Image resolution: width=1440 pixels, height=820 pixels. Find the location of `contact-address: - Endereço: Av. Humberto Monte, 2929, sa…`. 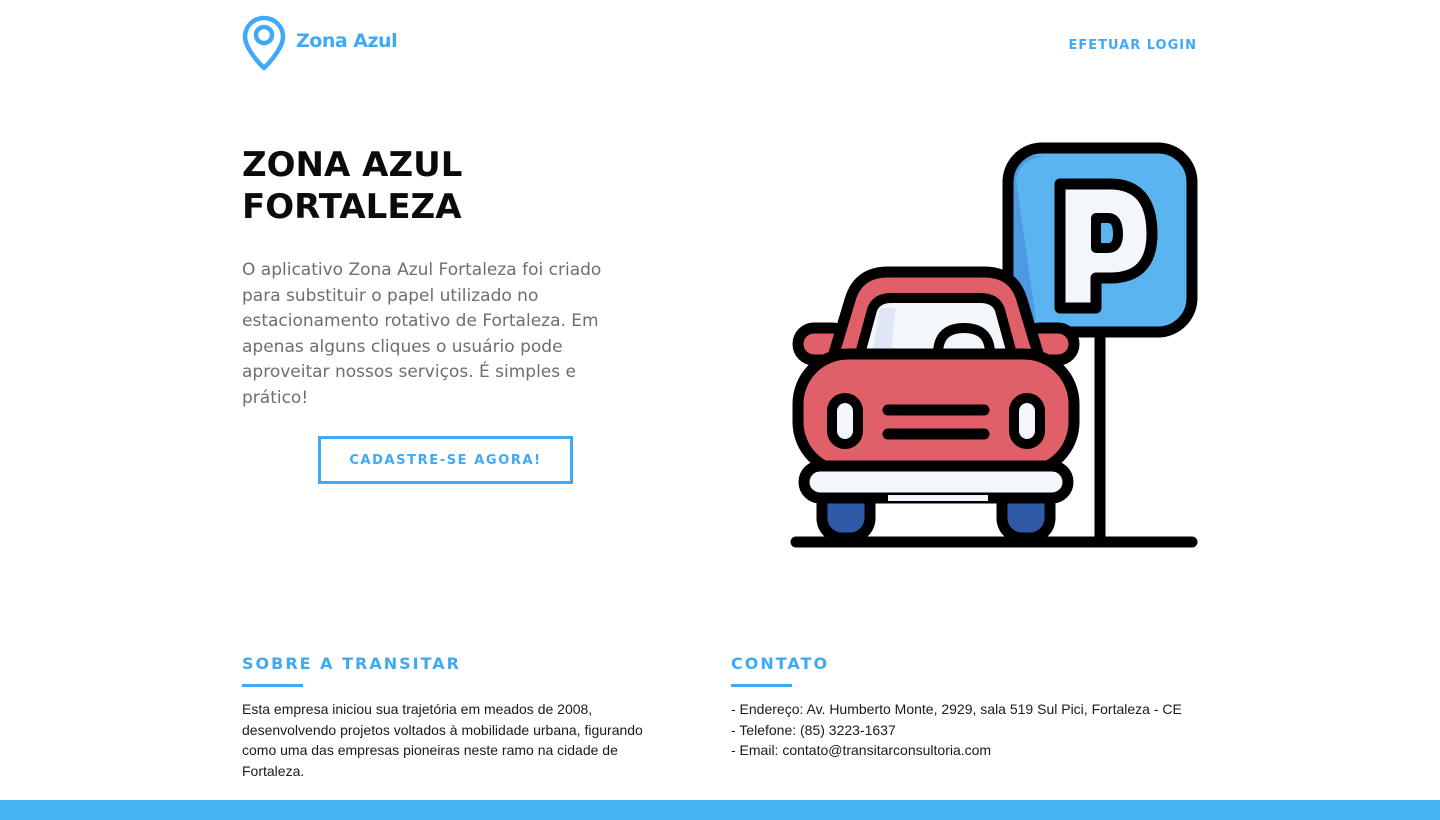

contact-address: - Endereço: Av. Humberto Monte, 2929, sa… is located at coordinates (956, 709).